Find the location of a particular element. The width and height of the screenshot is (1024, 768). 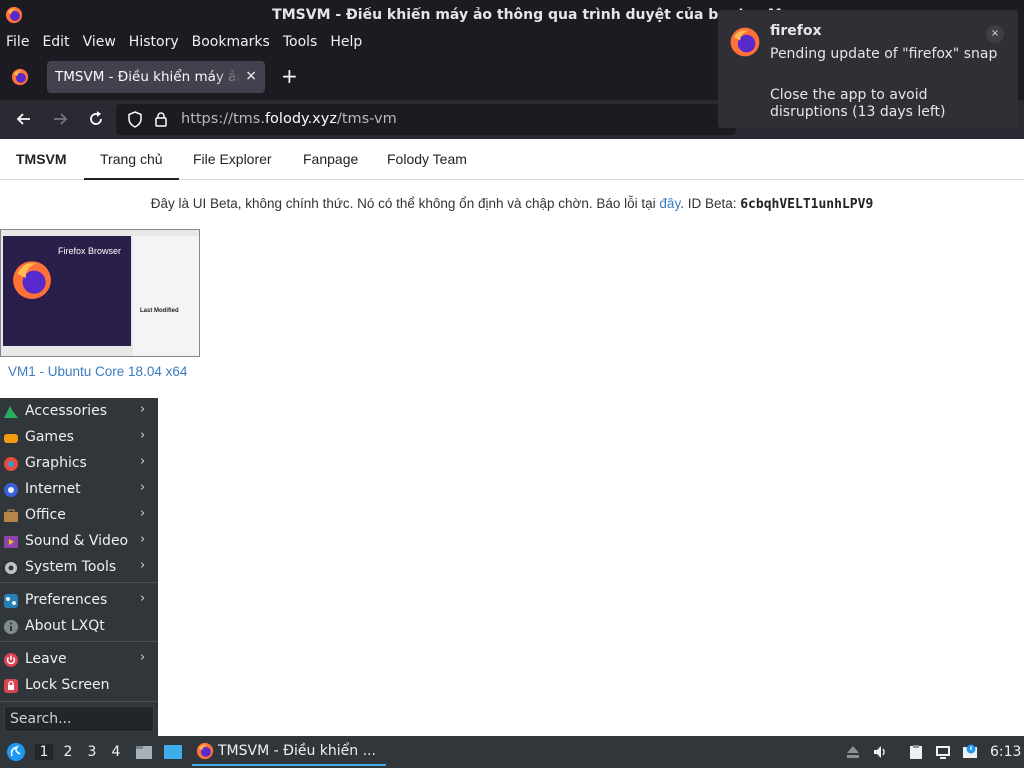

menu-item-lock-screen: Lock Screen is located at coordinates (79, 686).